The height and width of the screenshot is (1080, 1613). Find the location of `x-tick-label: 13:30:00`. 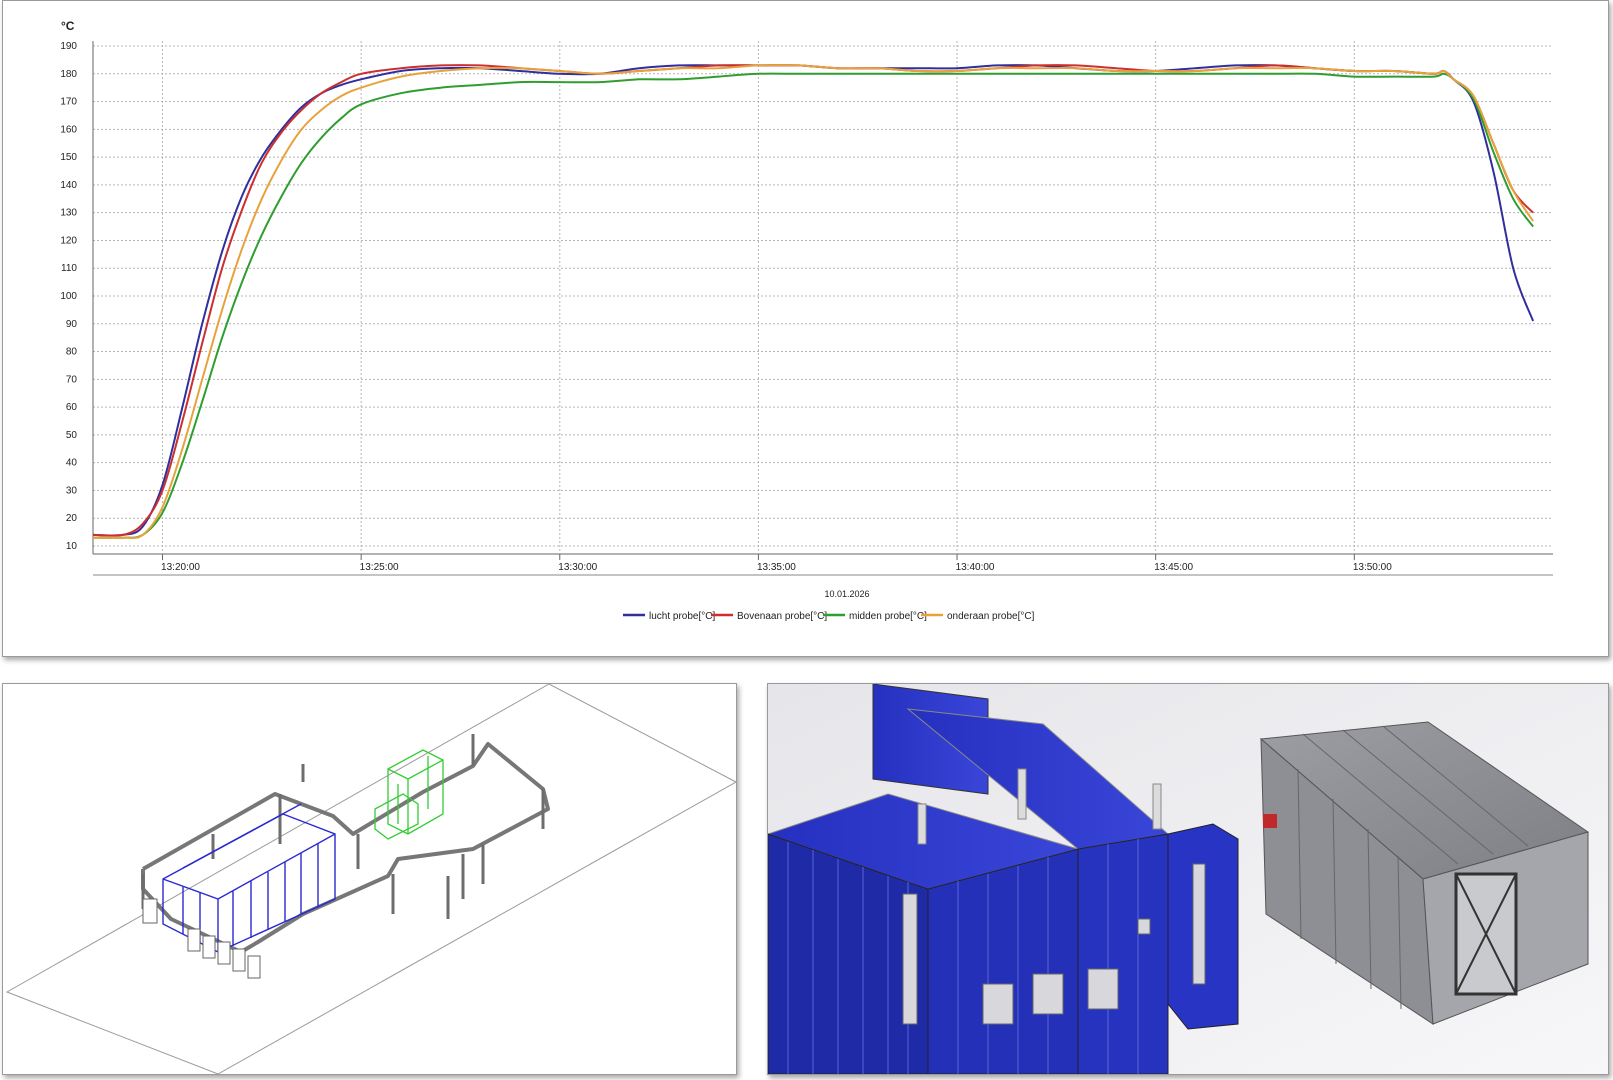

x-tick-label: 13:30:00 is located at coordinates (577, 567).